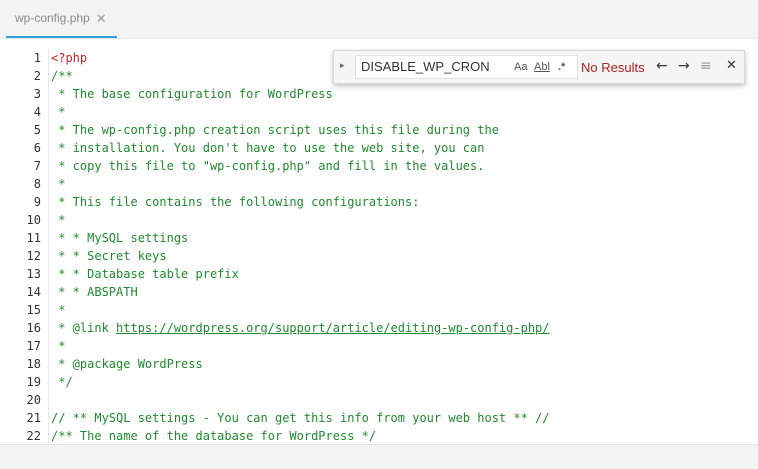 This screenshot has width=758, height=469. What do you see at coordinates (33, 256) in the screenshot?
I see `line-number: 12` at bounding box center [33, 256].